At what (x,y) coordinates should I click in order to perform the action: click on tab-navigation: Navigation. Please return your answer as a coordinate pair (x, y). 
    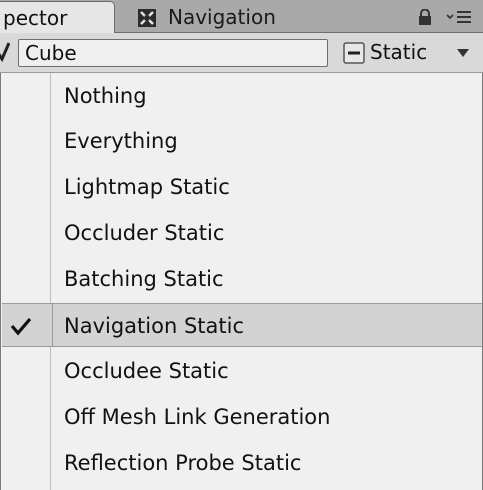
    Looking at the image, I should click on (224, 17).